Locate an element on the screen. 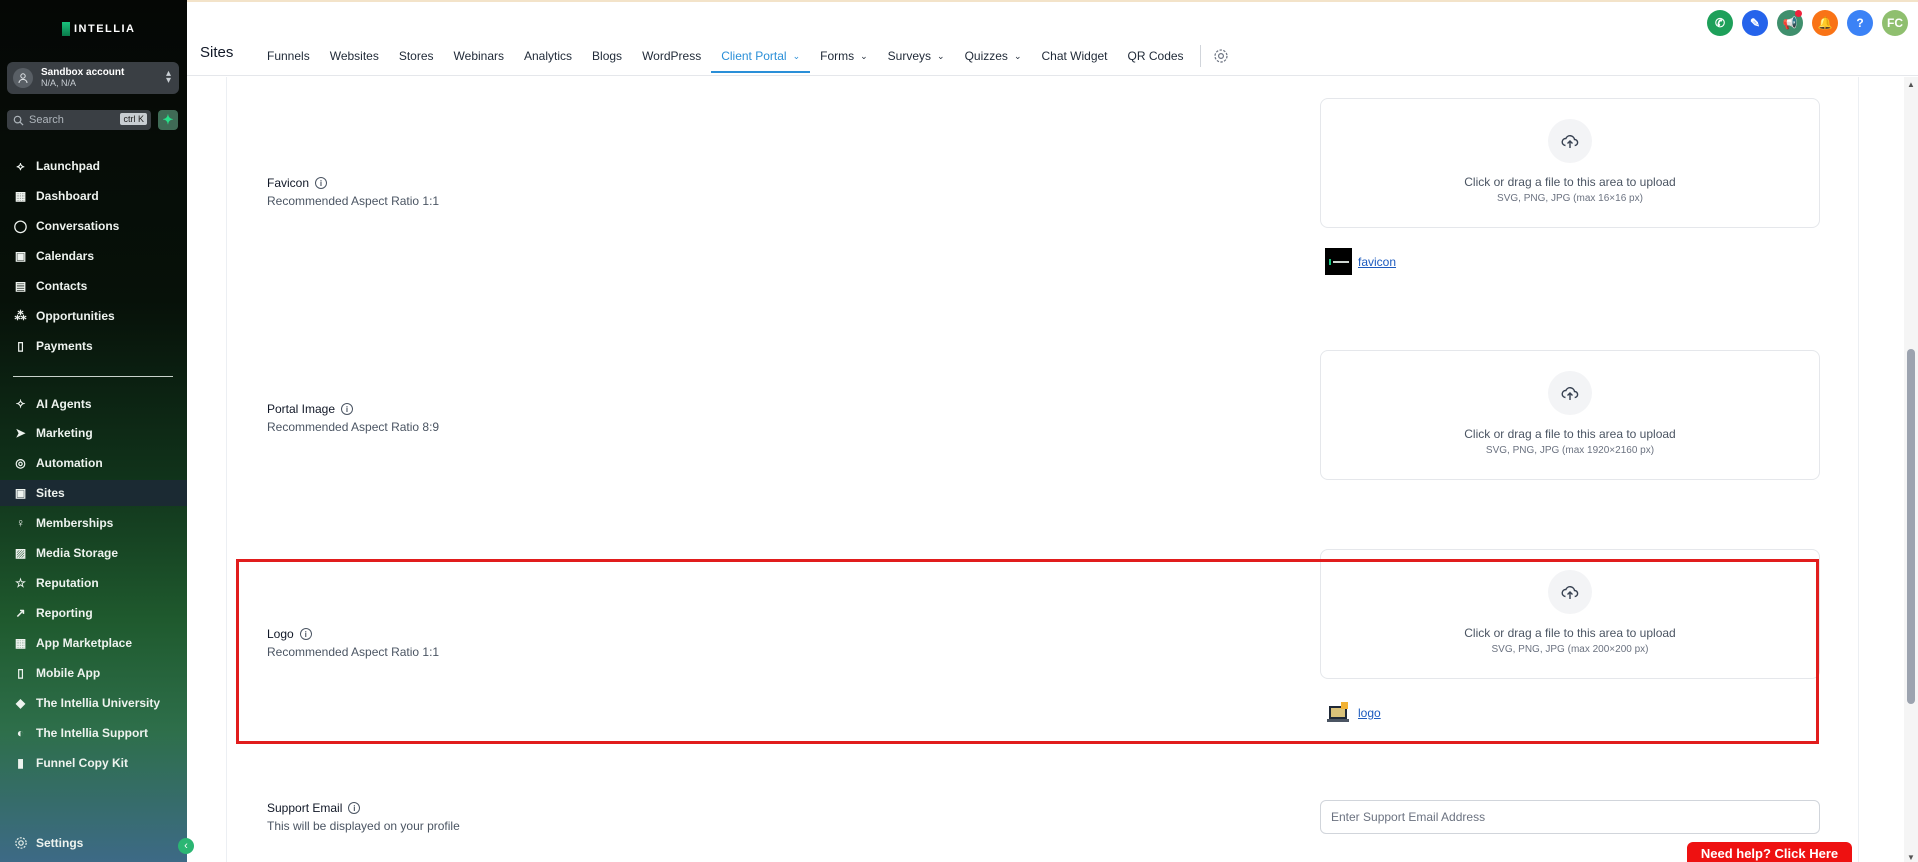 Image resolution: width=1918 pixels, height=862 pixels. tab-label: Webinars is located at coordinates (478, 56).